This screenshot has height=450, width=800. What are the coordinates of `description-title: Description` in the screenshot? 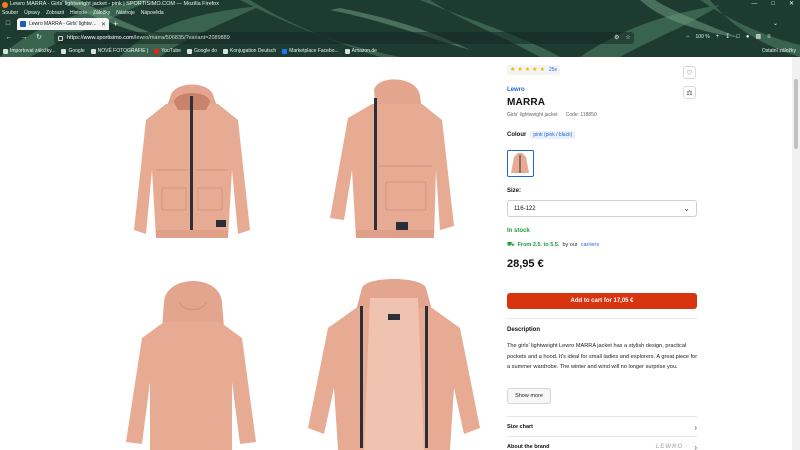 It's located at (524, 330).